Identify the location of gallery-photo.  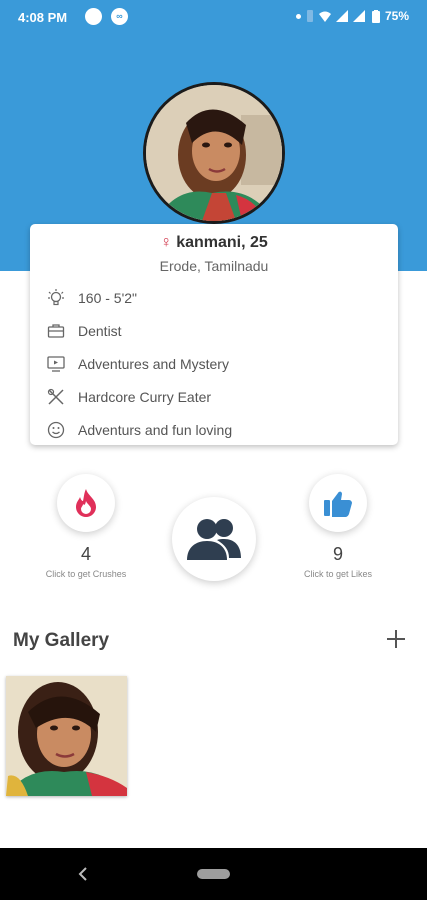
(66, 736).